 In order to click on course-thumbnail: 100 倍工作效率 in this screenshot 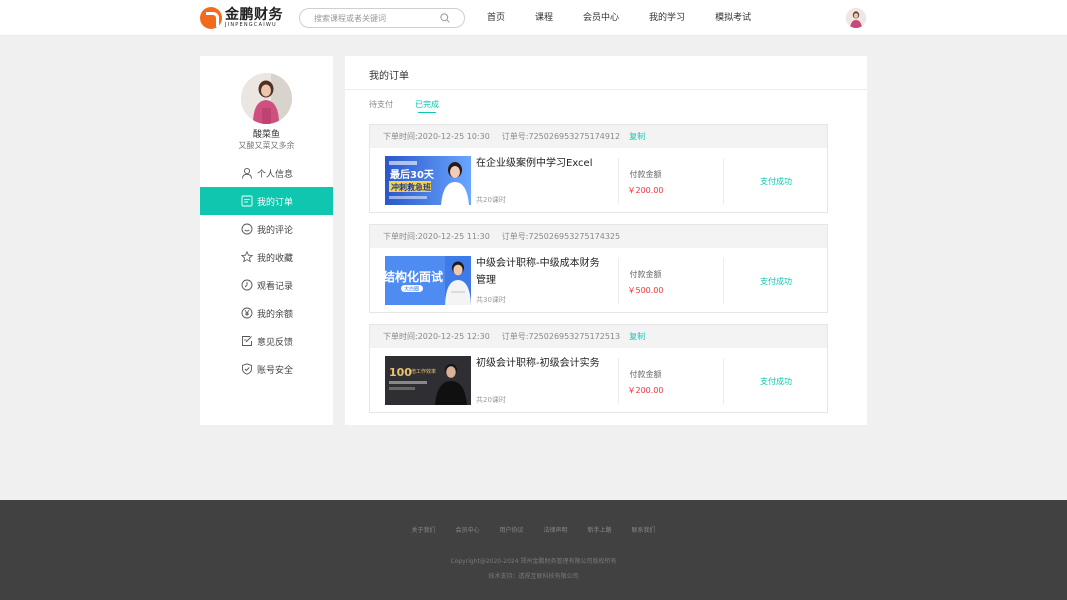, I will do `click(428, 380)`.